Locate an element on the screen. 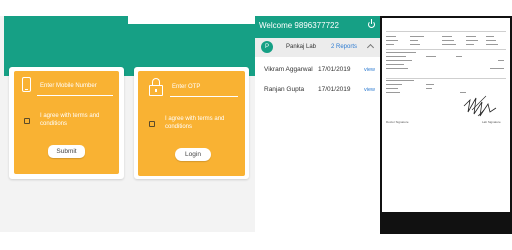 This screenshot has width=512, height=250. lab-avatar: P is located at coordinates (267, 47).